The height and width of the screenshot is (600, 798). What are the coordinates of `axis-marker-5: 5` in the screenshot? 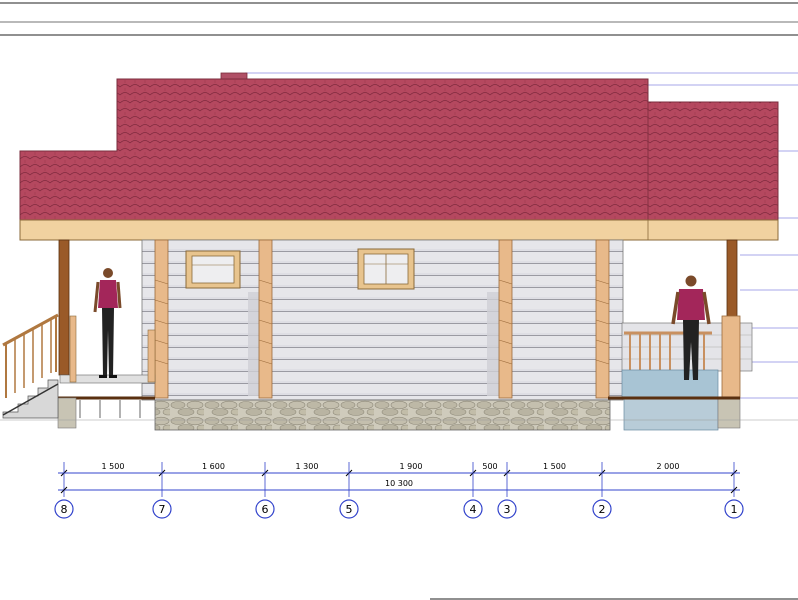 It's located at (349, 509).